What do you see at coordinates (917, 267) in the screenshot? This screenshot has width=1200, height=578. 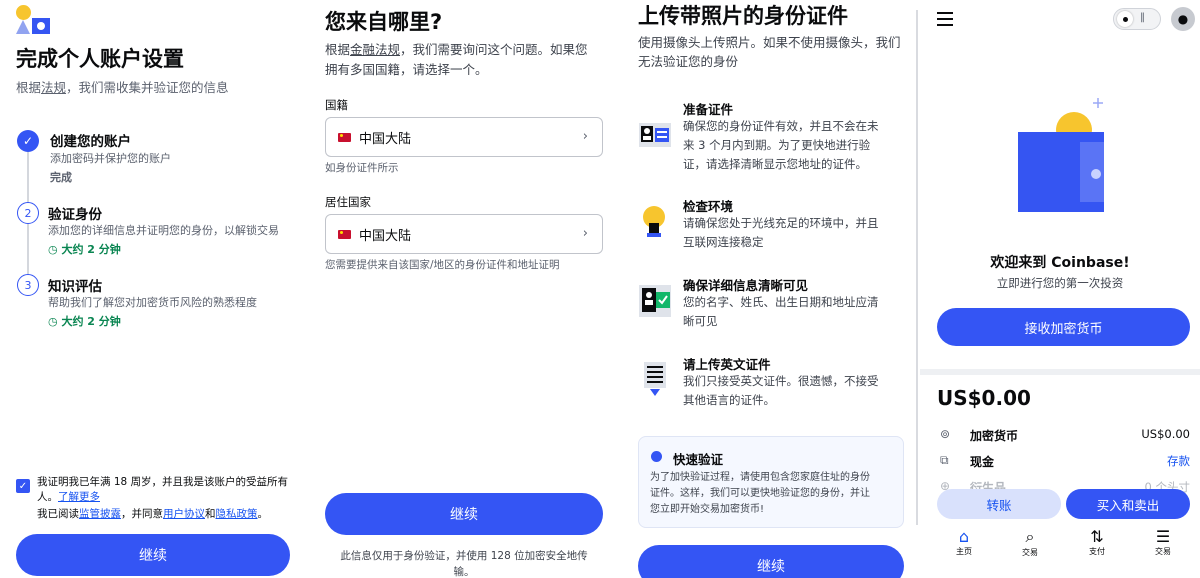 I see `panel-divider` at bounding box center [917, 267].